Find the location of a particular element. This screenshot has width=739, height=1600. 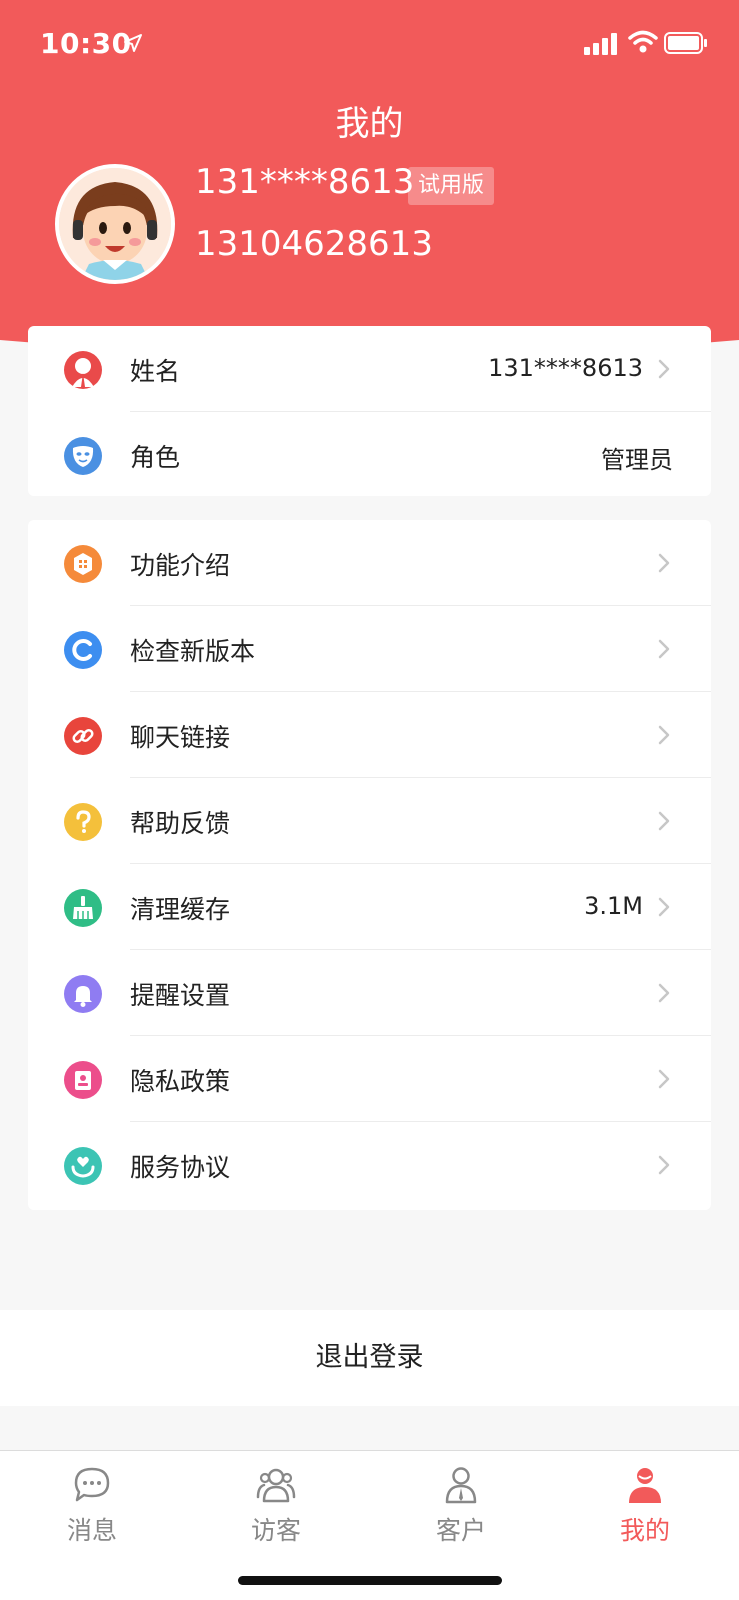

menu-row-role: 角色 管理员 is located at coordinates (369, 455).